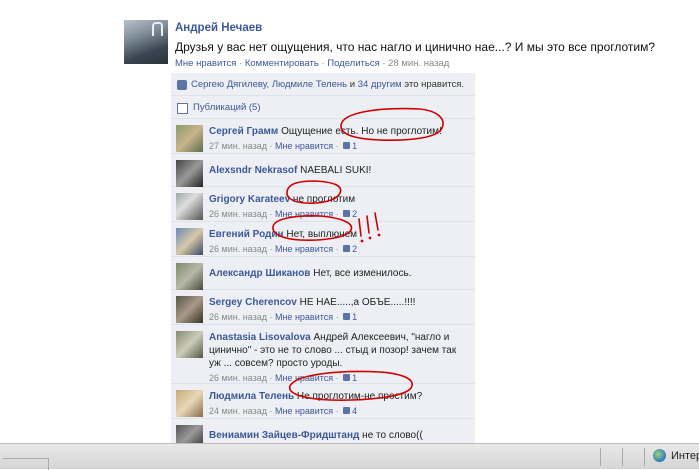 The height and width of the screenshot is (470, 699). I want to click on comment-item: Александр Шиканов Нет, все изменилось., so click(323, 273).